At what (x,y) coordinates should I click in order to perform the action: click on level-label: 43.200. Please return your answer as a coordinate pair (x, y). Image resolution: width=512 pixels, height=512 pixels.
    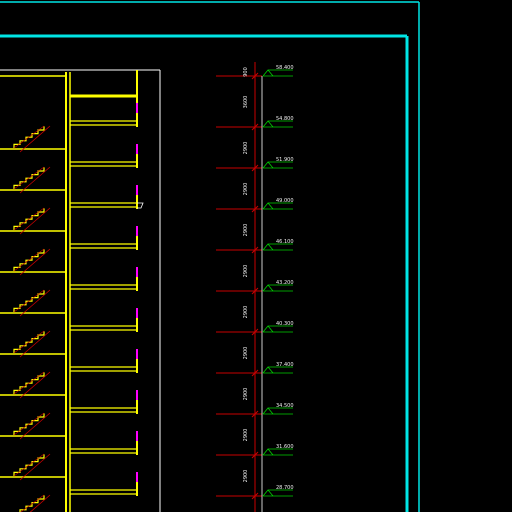
    Looking at the image, I should click on (285, 283).